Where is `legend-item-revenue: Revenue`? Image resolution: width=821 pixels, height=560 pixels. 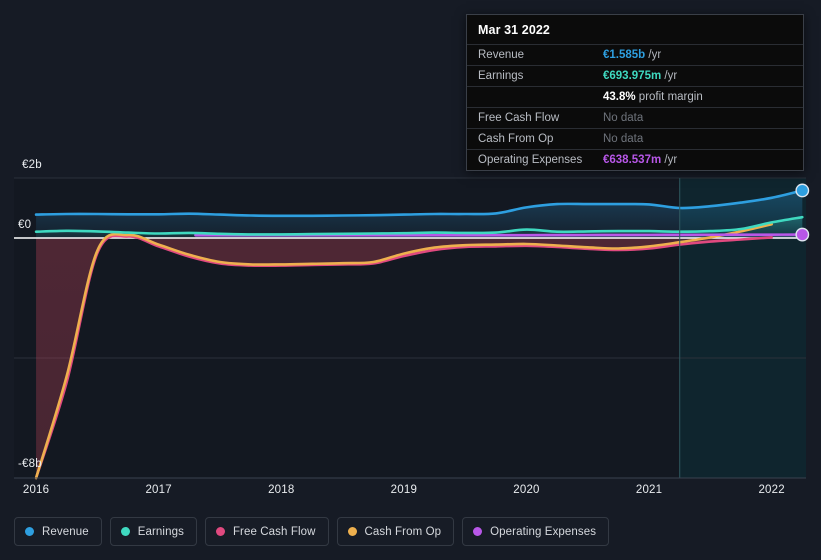
legend-item-revenue: Revenue is located at coordinates (58, 531).